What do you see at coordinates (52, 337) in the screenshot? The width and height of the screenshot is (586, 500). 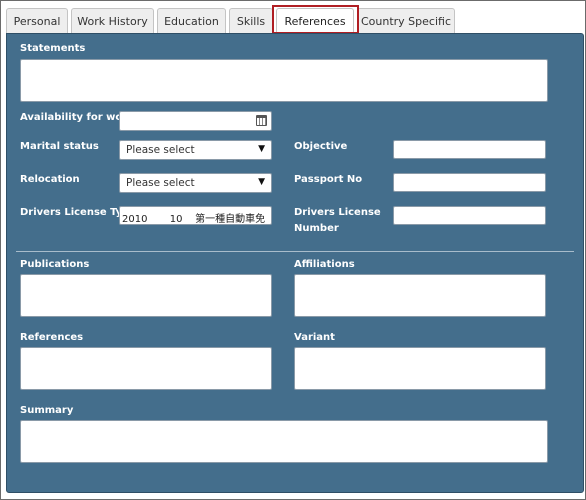 I see `references-label: References` at bounding box center [52, 337].